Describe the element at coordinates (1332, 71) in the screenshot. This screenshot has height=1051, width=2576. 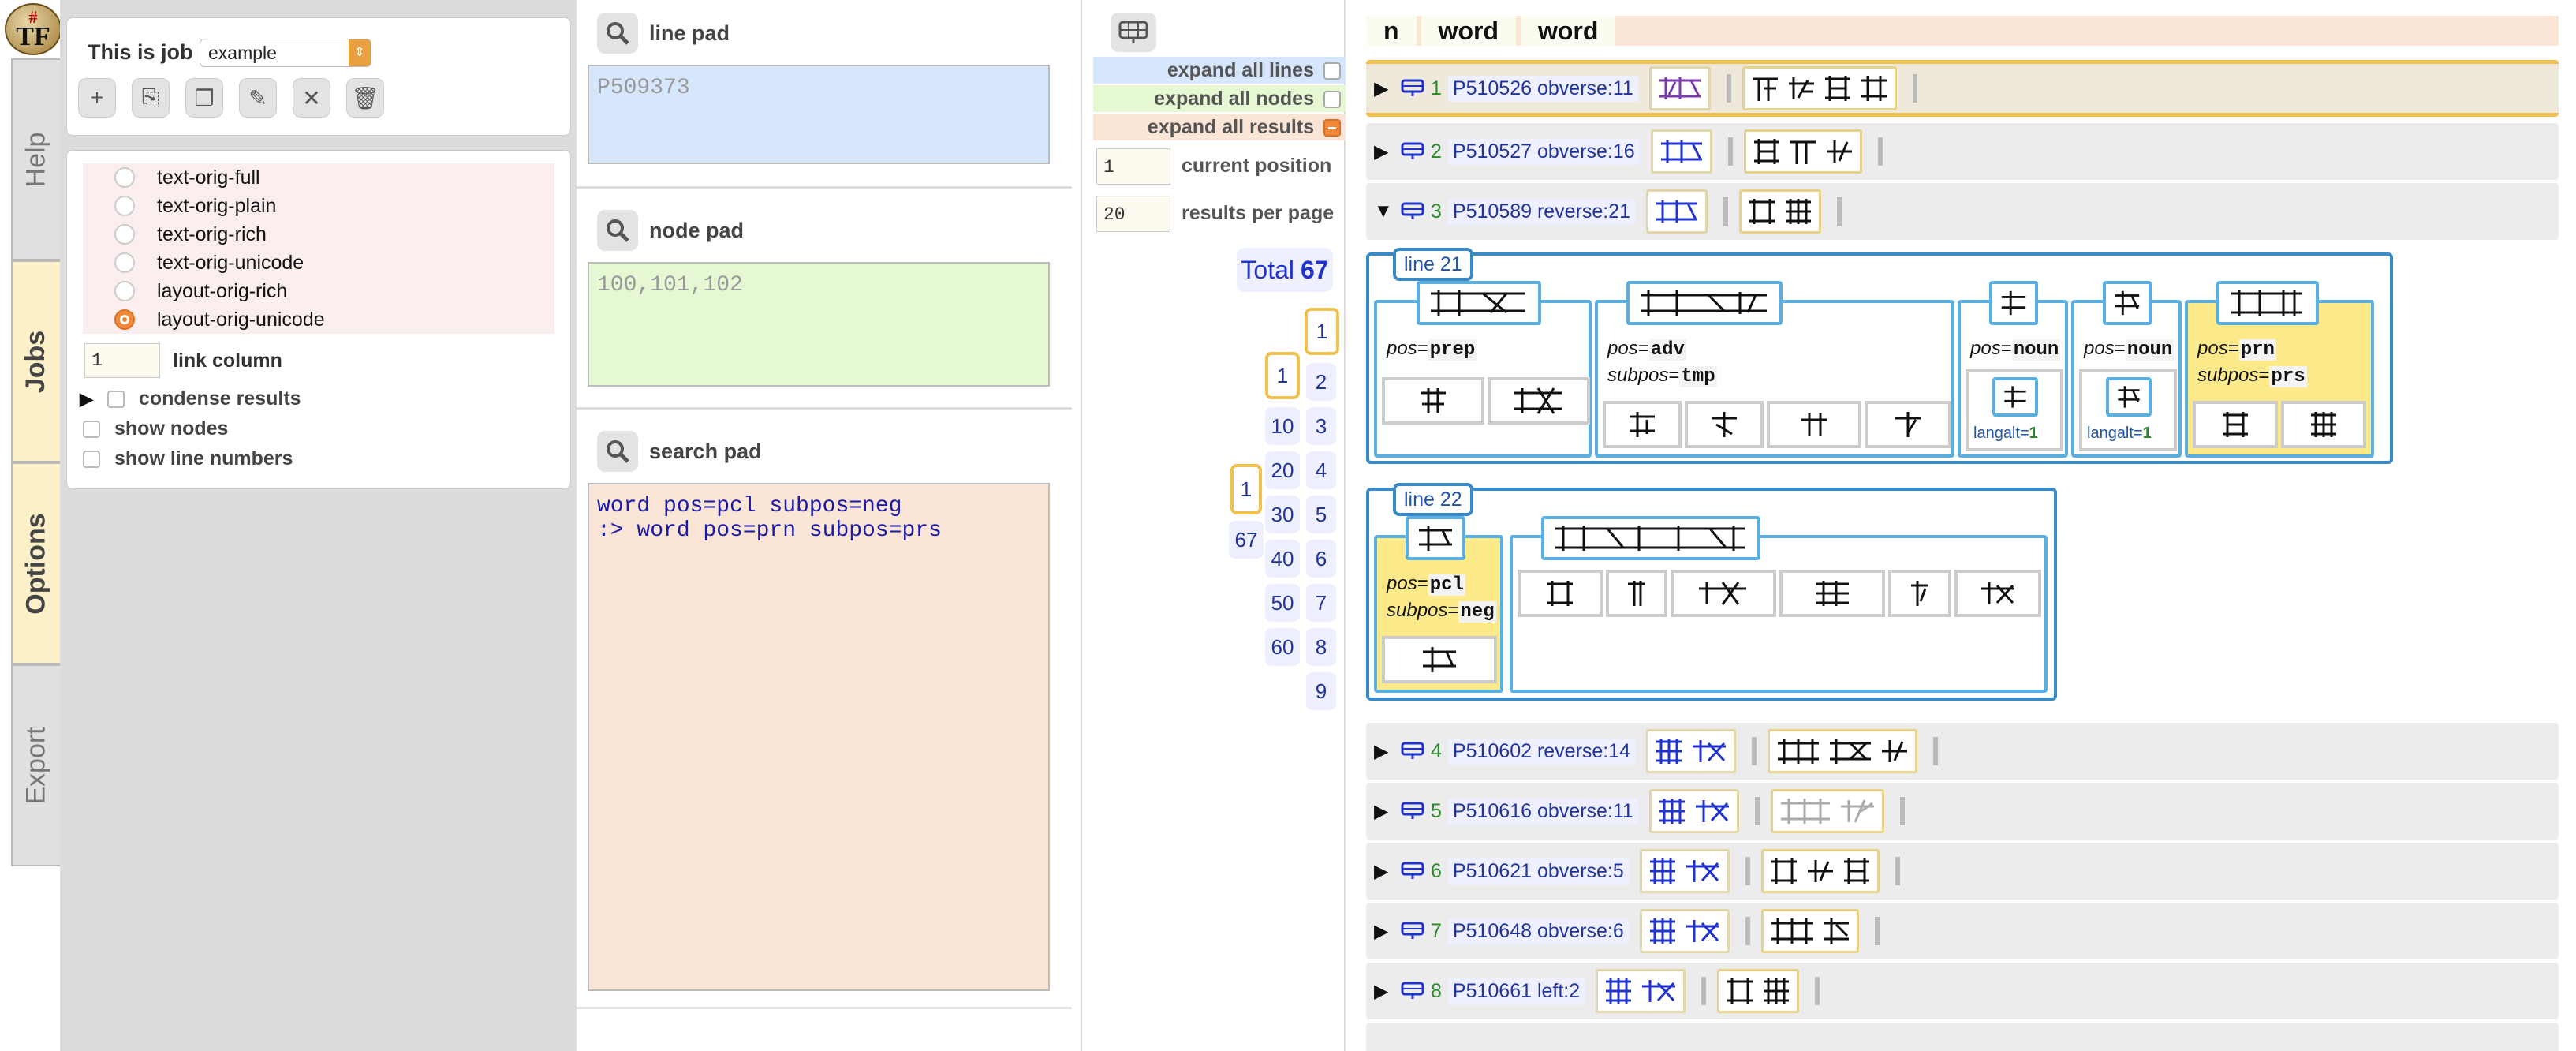
I see `expand-lines-checkbox` at that location.